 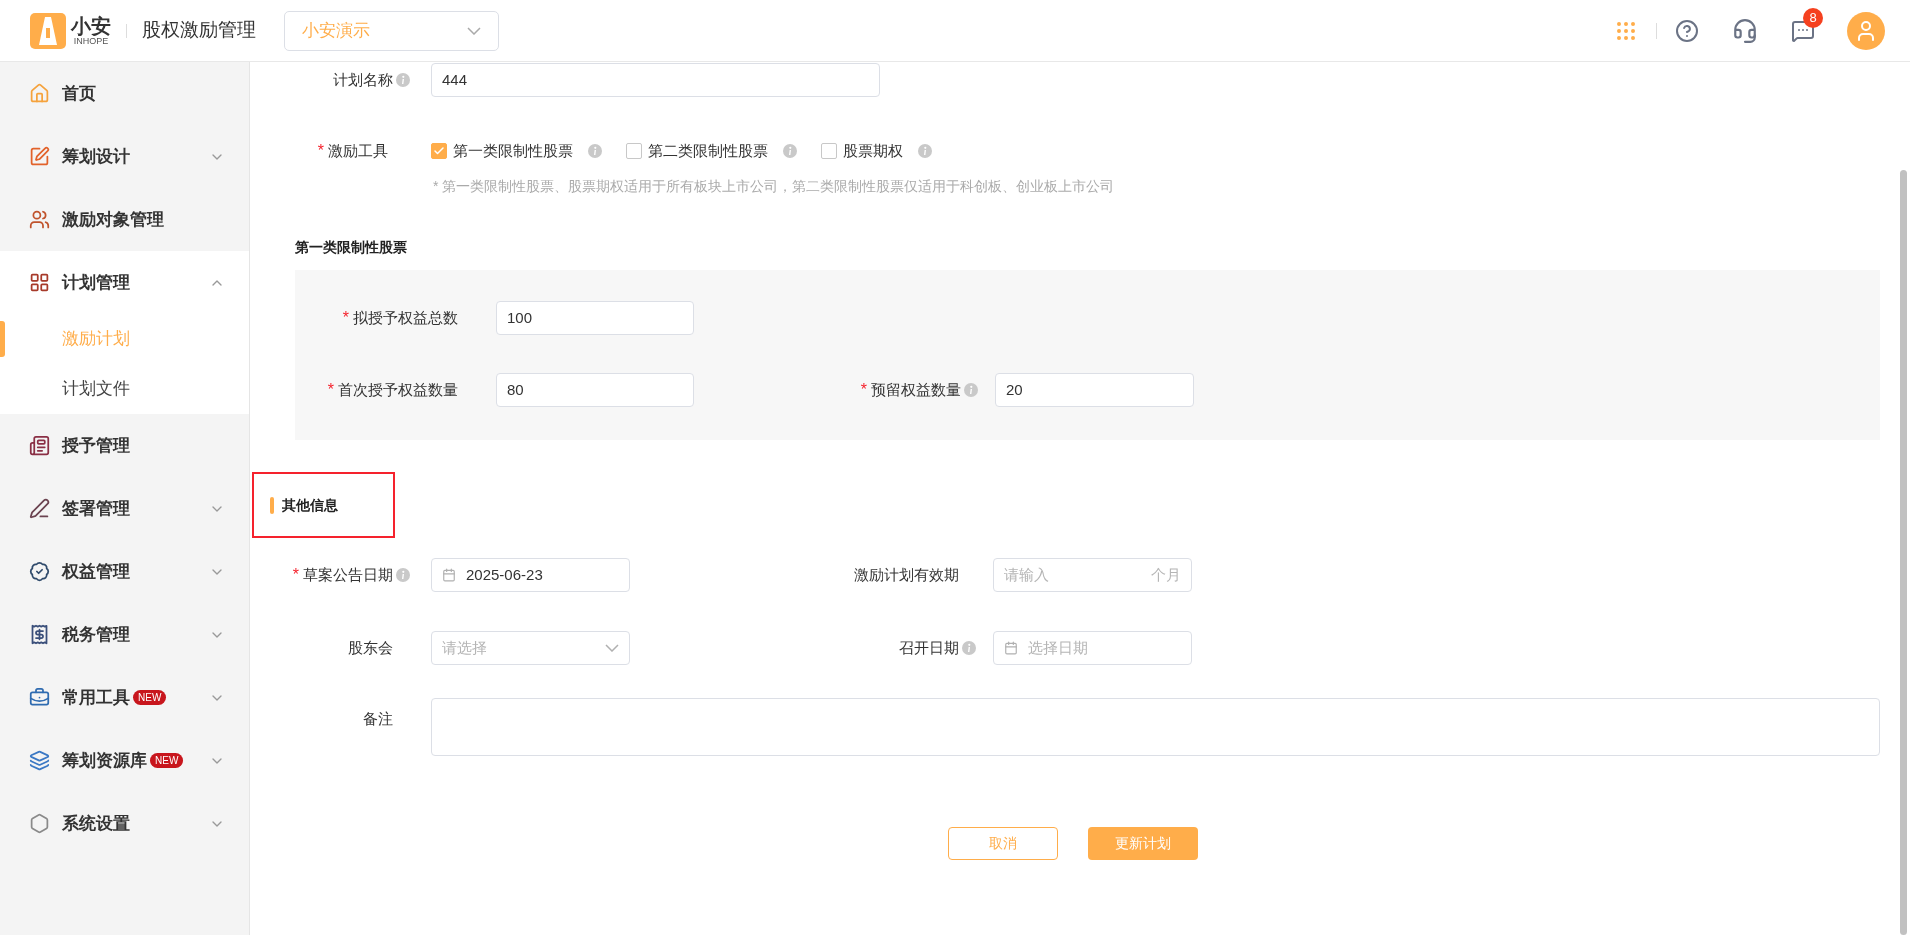 I want to click on sidebar-item: 税务管理, so click(x=124, y=634).